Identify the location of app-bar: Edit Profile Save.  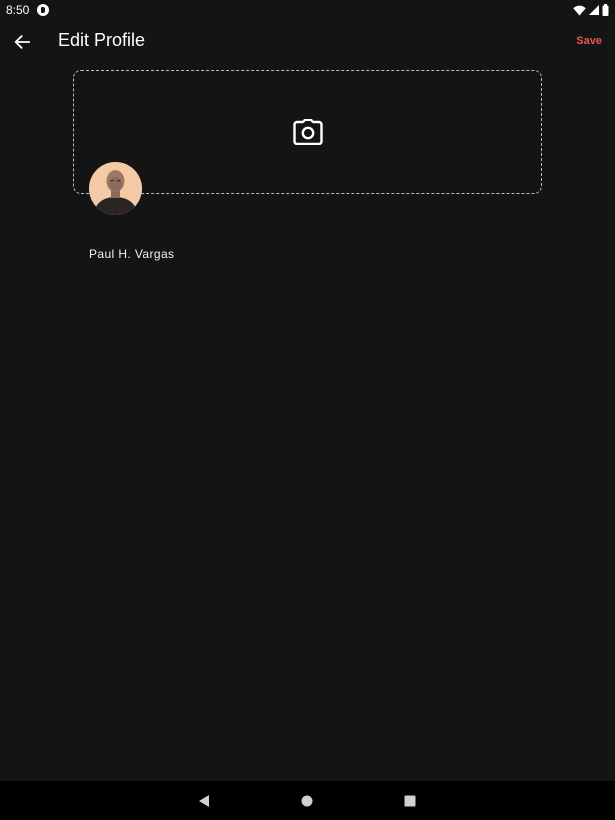
(307, 42).